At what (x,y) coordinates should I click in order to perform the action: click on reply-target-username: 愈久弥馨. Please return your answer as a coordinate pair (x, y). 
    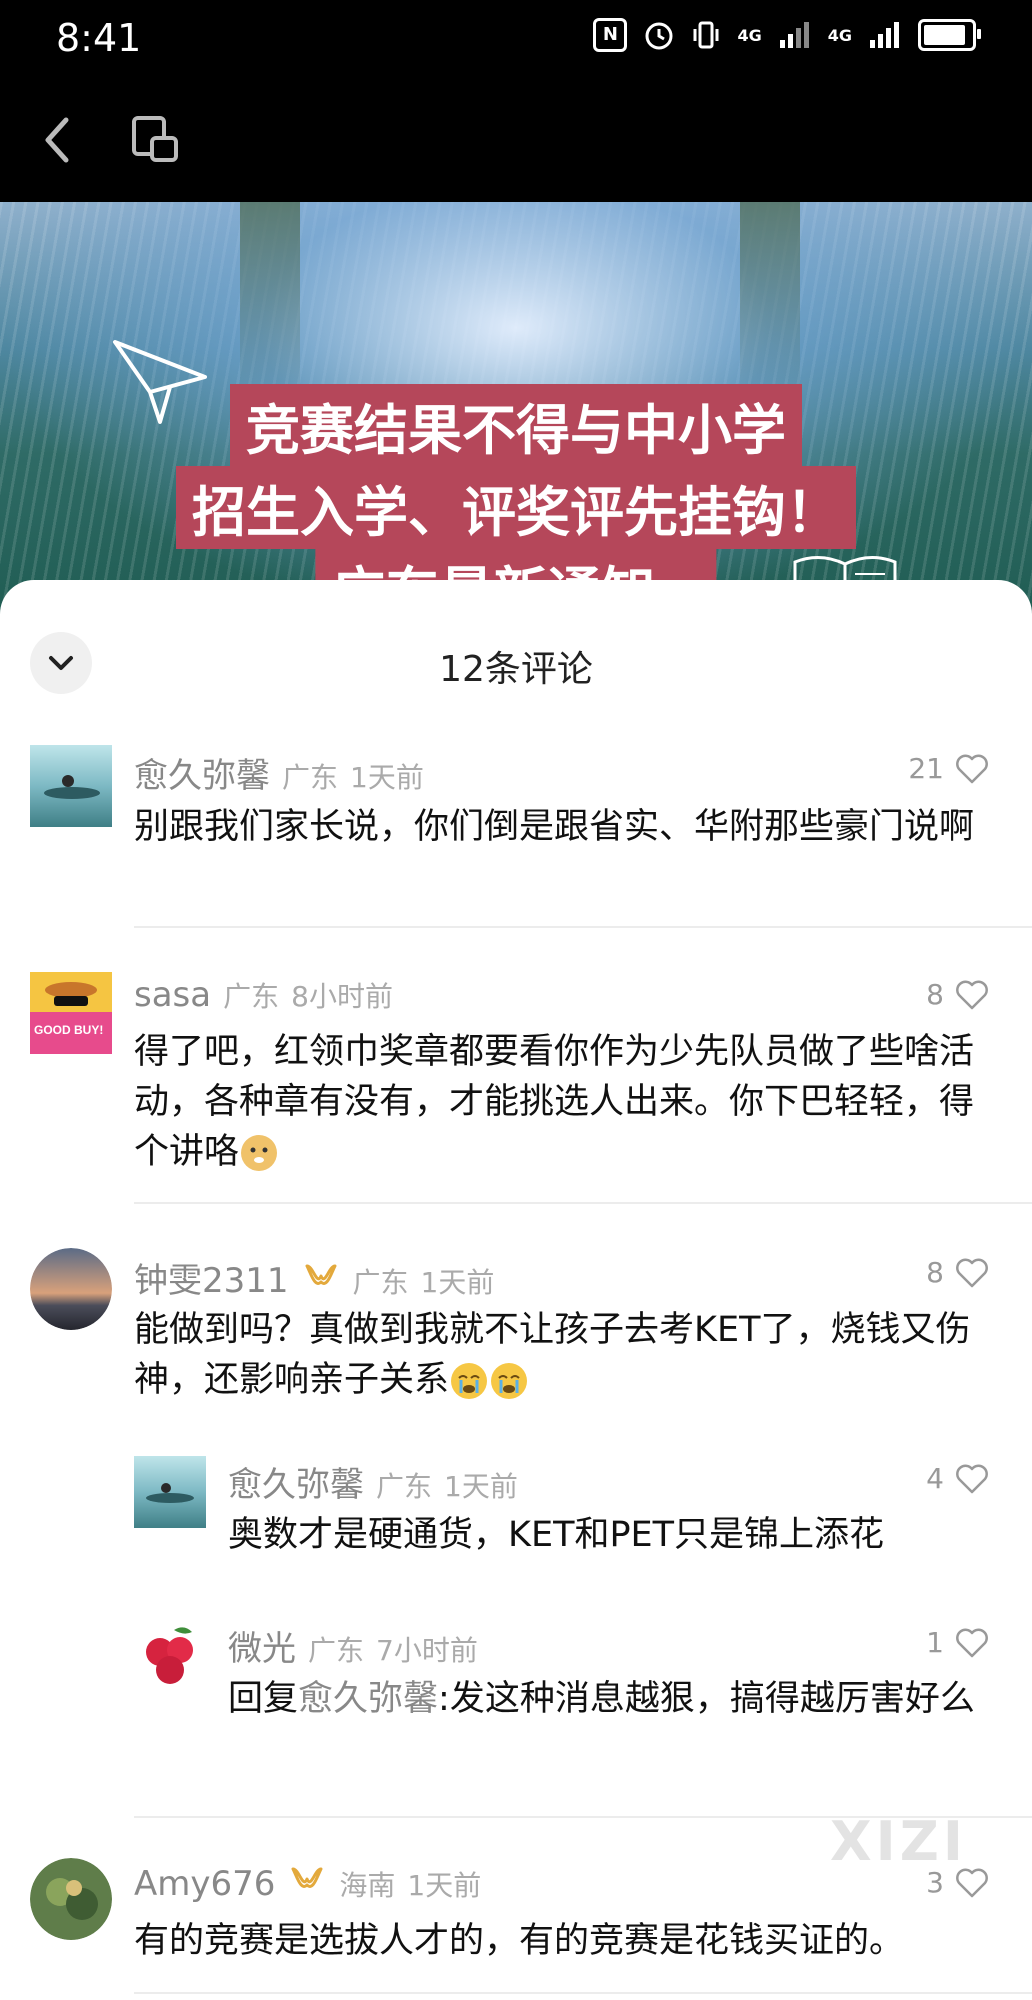
    Looking at the image, I should click on (368, 1699).